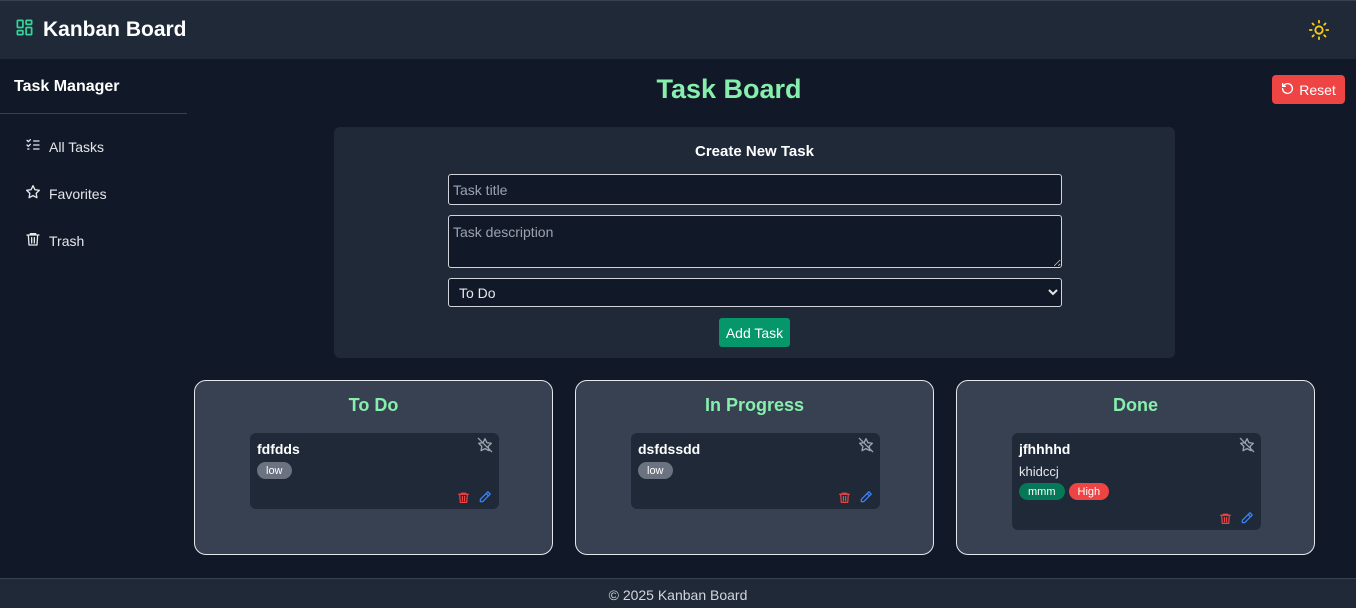  I want to click on column-in-progress: In Progress dsfdssdd low, so click(754, 467).